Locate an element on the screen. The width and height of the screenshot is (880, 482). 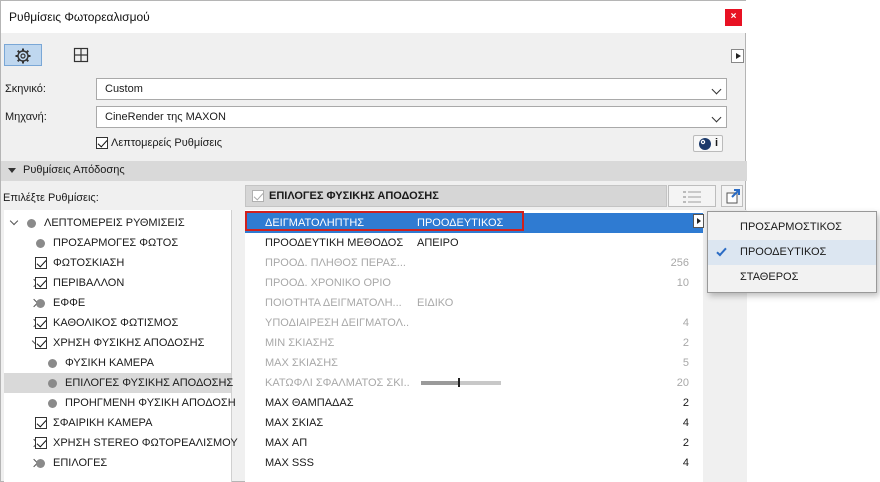
list-view-button is located at coordinates (692, 196).